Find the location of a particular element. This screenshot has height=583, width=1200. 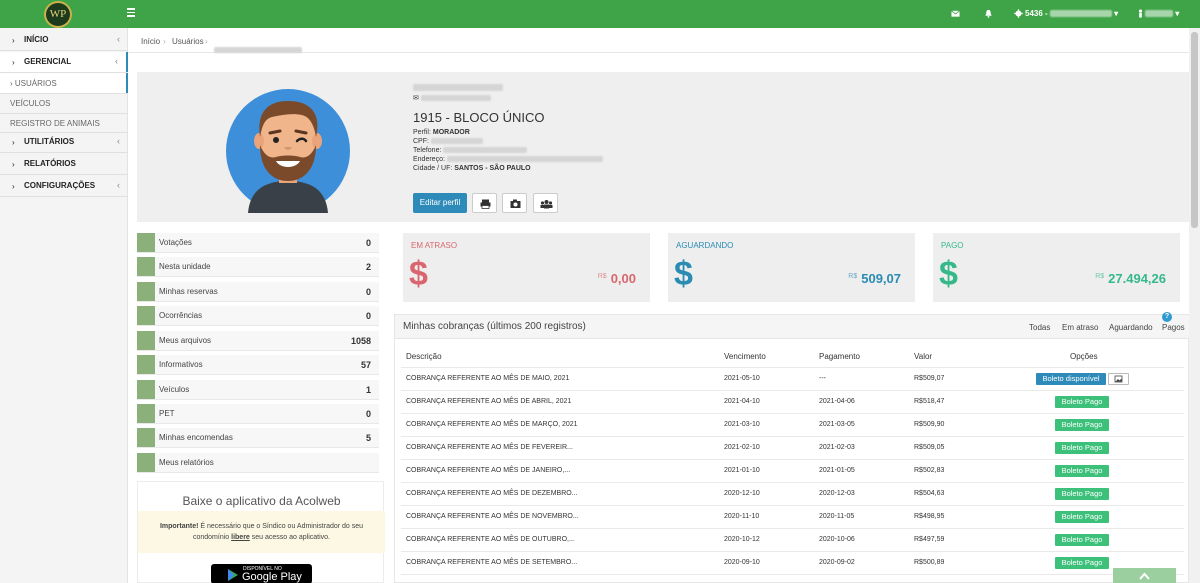

stat-minhas-encomendas: Minhas encomendas 5 is located at coordinates (258, 438).